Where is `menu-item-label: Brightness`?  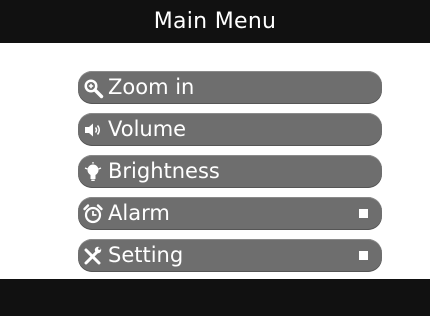 menu-item-label: Brightness is located at coordinates (164, 171).